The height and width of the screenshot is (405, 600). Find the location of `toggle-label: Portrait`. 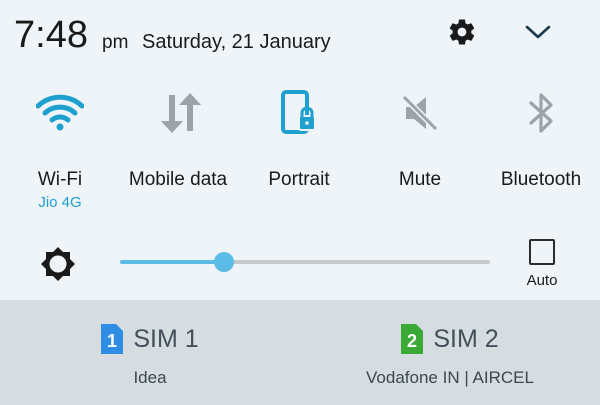

toggle-label: Portrait is located at coordinates (299, 179).